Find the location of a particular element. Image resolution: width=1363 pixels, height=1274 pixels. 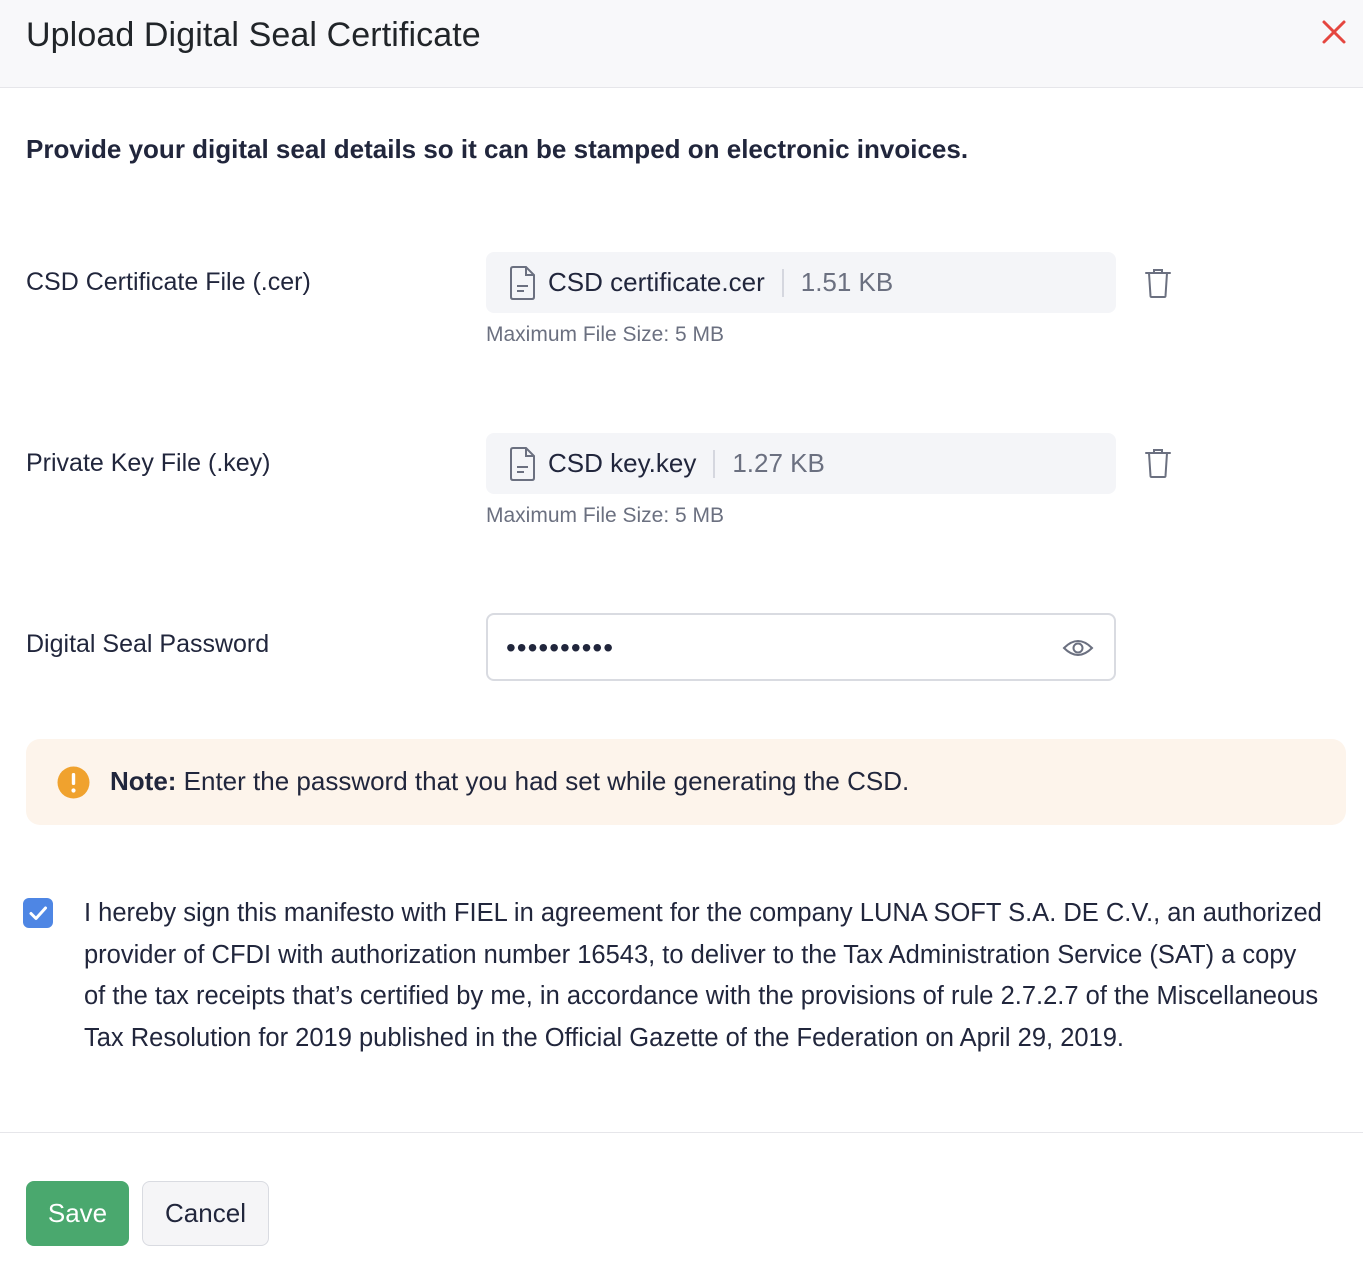

cancel-button: Cancel is located at coordinates (205, 1213).